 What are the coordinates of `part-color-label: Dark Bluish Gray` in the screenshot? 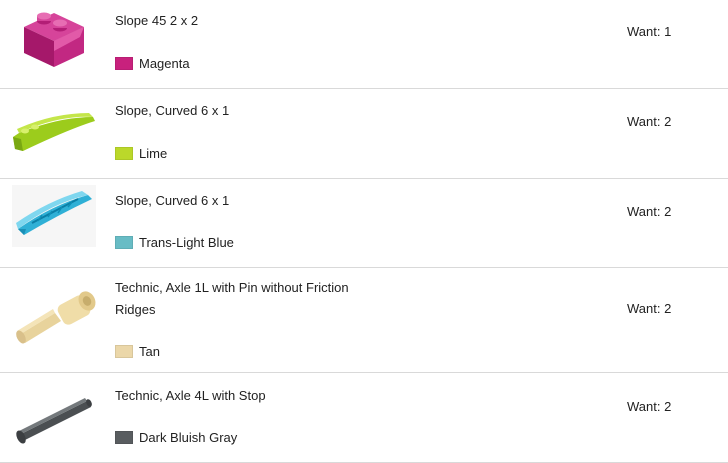 It's located at (188, 437).